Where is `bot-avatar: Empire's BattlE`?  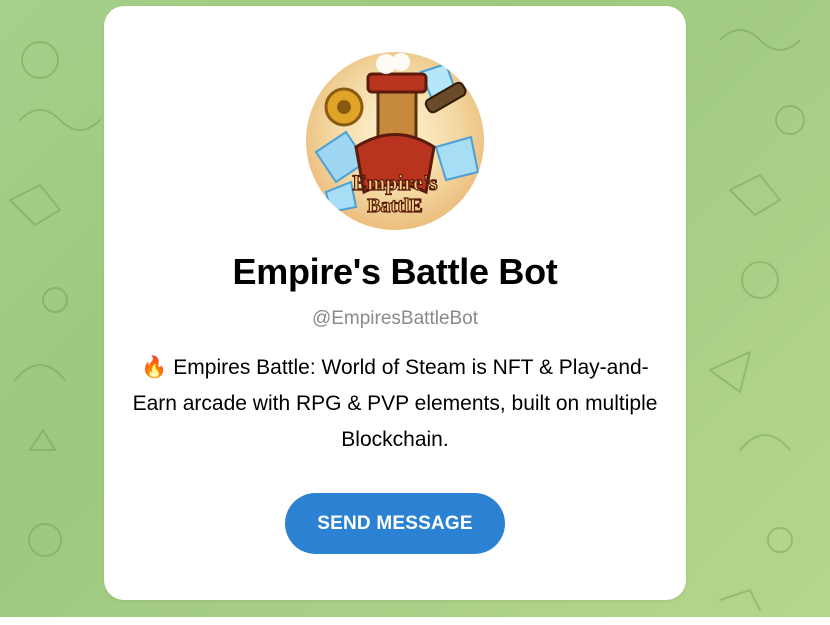 bot-avatar: Empire's BattlE is located at coordinates (395, 141).